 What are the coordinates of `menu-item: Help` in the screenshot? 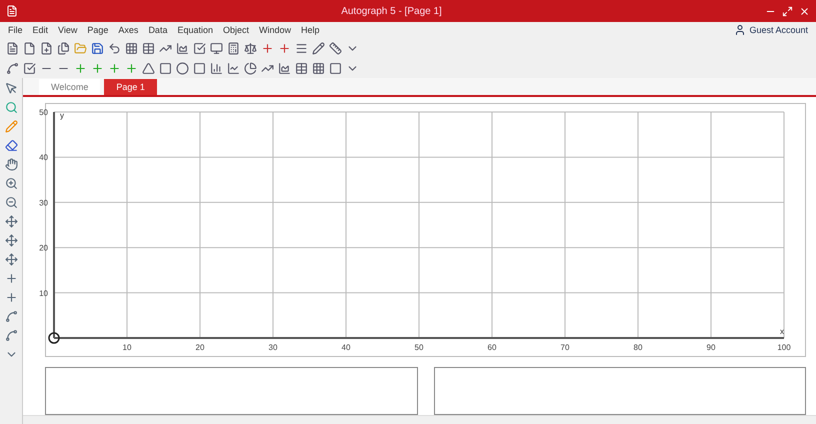 It's located at (310, 30).